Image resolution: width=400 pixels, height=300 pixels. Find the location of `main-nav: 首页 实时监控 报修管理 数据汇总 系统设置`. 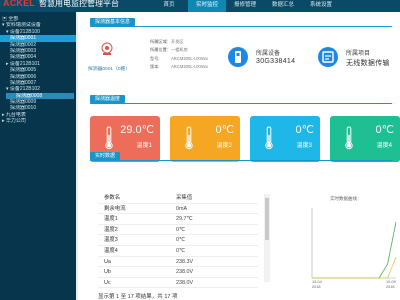

main-nav: 首页 实时监控 报修管理 数据汇总 系统设置 is located at coordinates (245, 6).